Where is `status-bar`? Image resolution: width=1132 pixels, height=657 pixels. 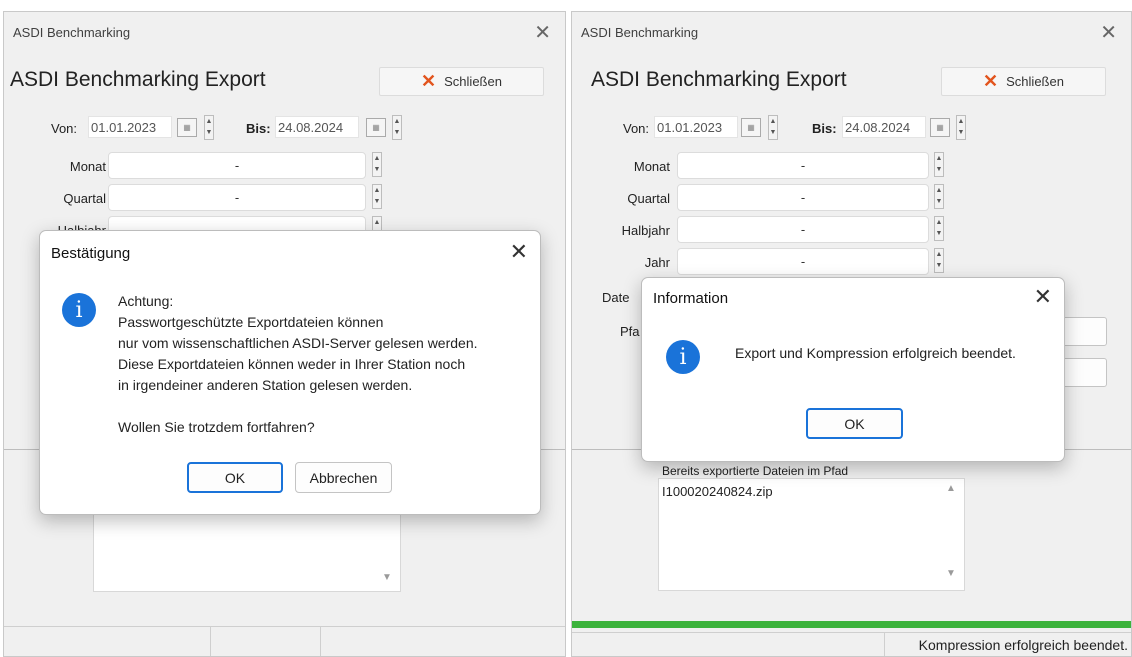 status-bar is located at coordinates (284, 641).